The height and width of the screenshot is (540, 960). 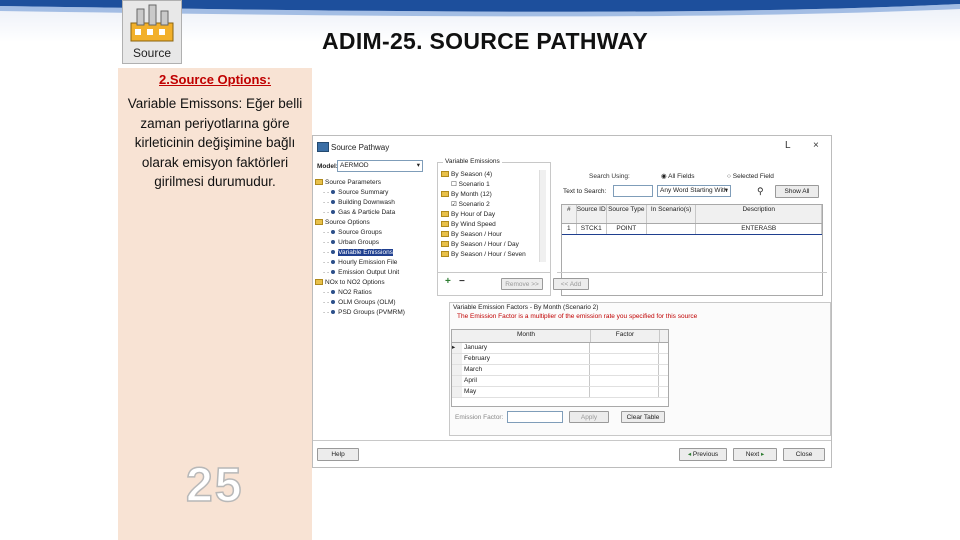 I want to click on emission-factor-input, so click(x=535, y=417).